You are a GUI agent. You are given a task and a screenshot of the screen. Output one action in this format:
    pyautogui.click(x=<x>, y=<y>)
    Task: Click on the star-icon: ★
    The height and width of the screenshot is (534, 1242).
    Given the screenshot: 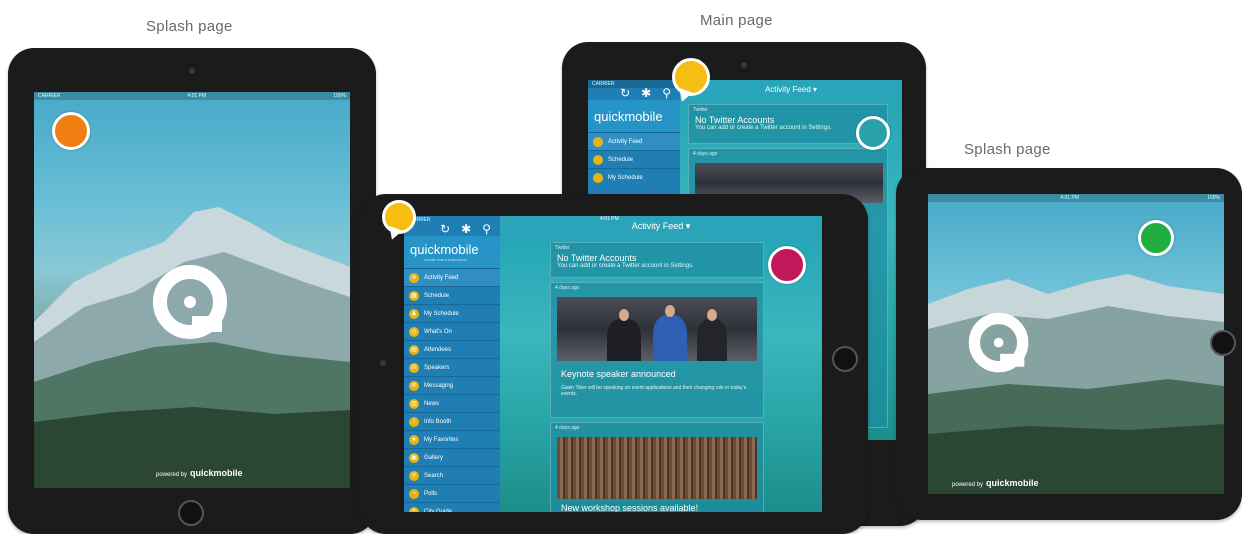 What is the action you would take?
    pyautogui.click(x=414, y=439)
    